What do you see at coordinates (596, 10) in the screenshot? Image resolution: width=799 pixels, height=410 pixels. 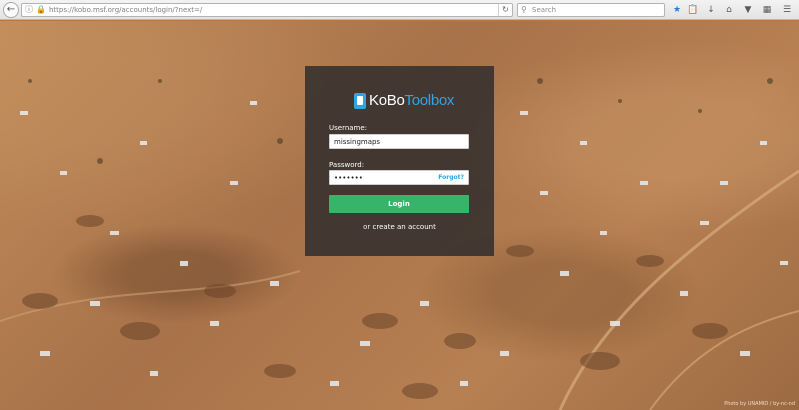 I see `search-input` at bounding box center [596, 10].